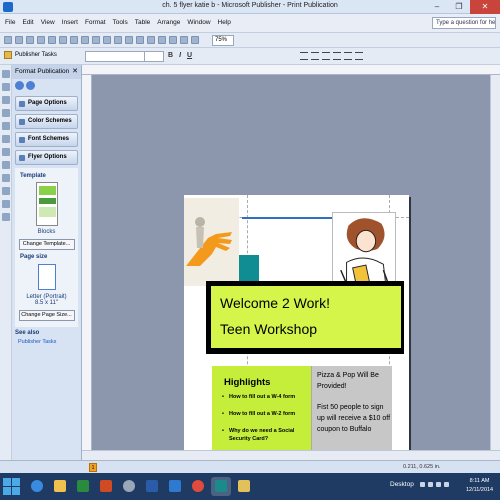  What do you see at coordinates (46, 204) in the screenshot?
I see `template-thumbnail` at bounding box center [46, 204].